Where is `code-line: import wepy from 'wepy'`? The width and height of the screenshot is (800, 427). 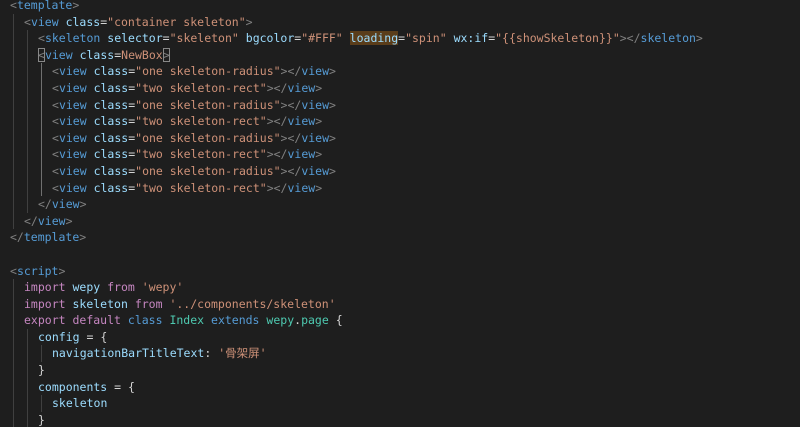
code-line: import wepy from 'wepy' is located at coordinates (400, 287).